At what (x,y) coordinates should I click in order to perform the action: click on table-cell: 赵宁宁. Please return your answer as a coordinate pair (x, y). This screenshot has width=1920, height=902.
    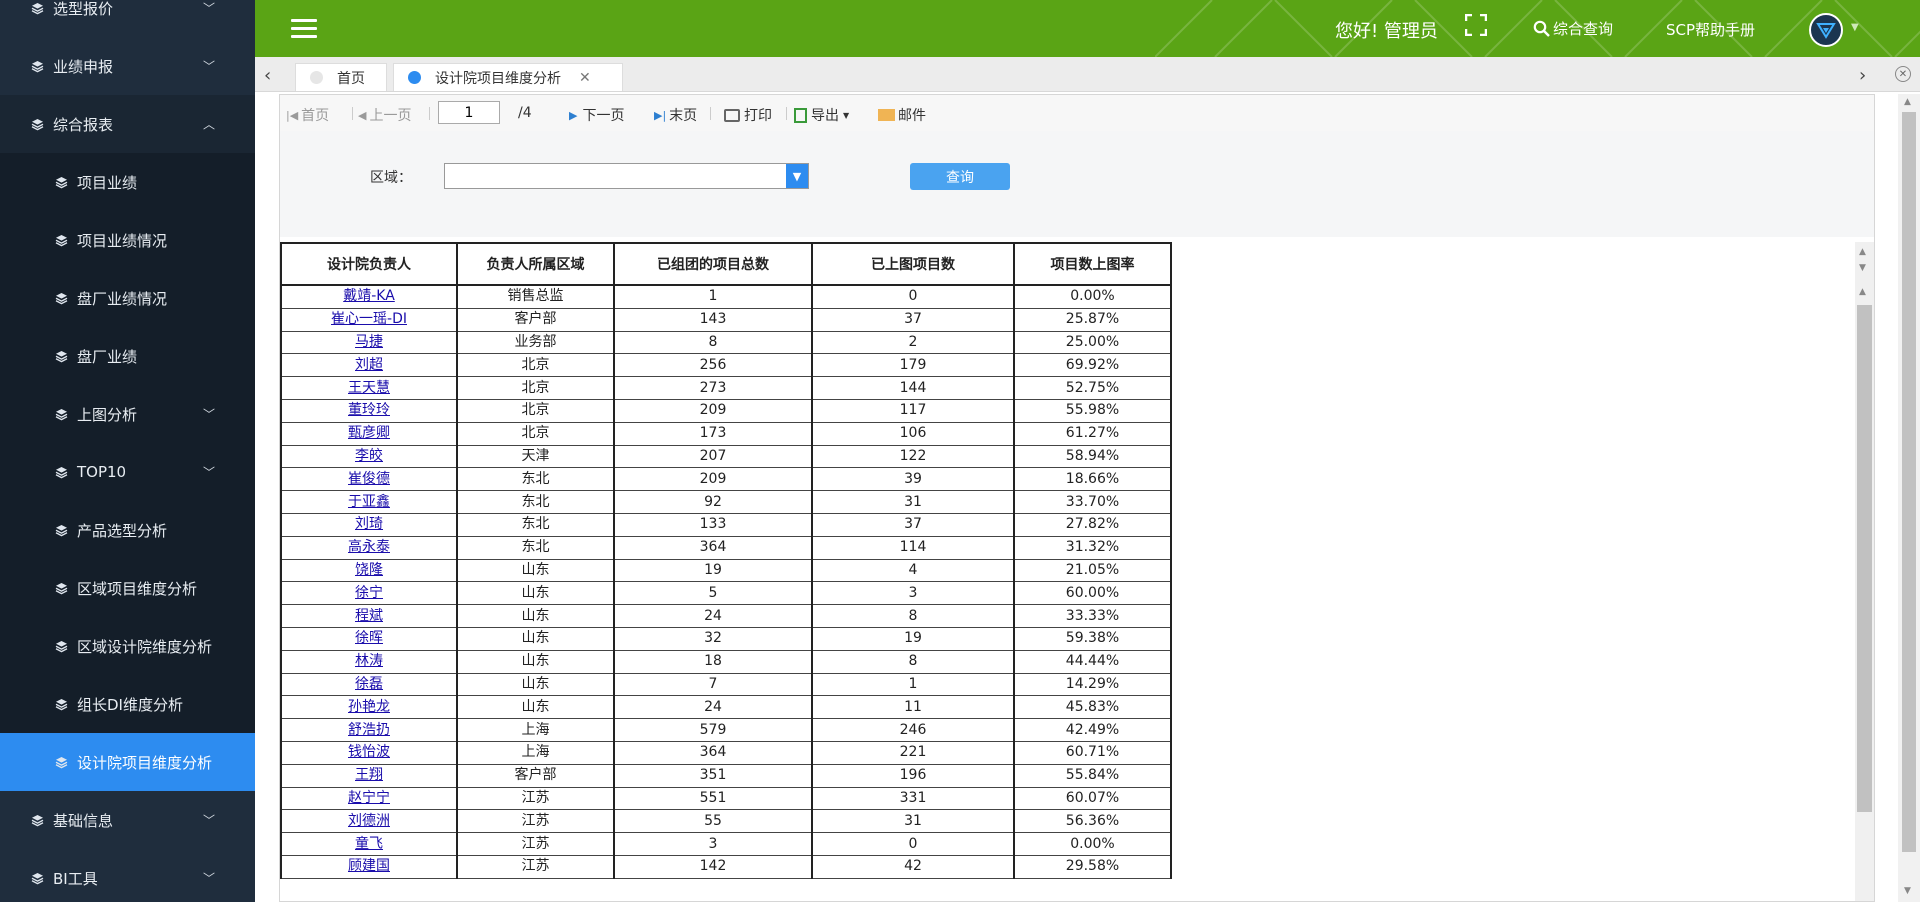
    Looking at the image, I should click on (369, 798).